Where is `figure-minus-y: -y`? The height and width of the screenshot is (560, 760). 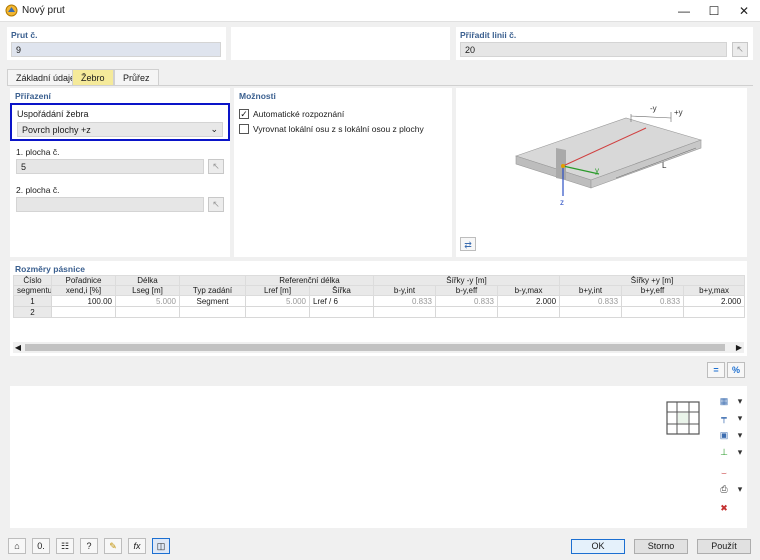
figure-minus-y: -y is located at coordinates (653, 108).